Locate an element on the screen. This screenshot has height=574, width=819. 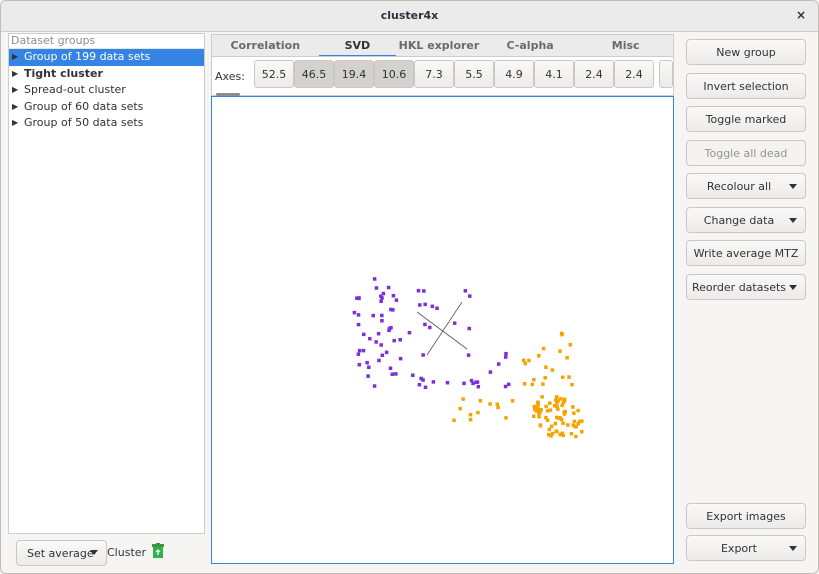
axis-button: 10.6 is located at coordinates (394, 74).